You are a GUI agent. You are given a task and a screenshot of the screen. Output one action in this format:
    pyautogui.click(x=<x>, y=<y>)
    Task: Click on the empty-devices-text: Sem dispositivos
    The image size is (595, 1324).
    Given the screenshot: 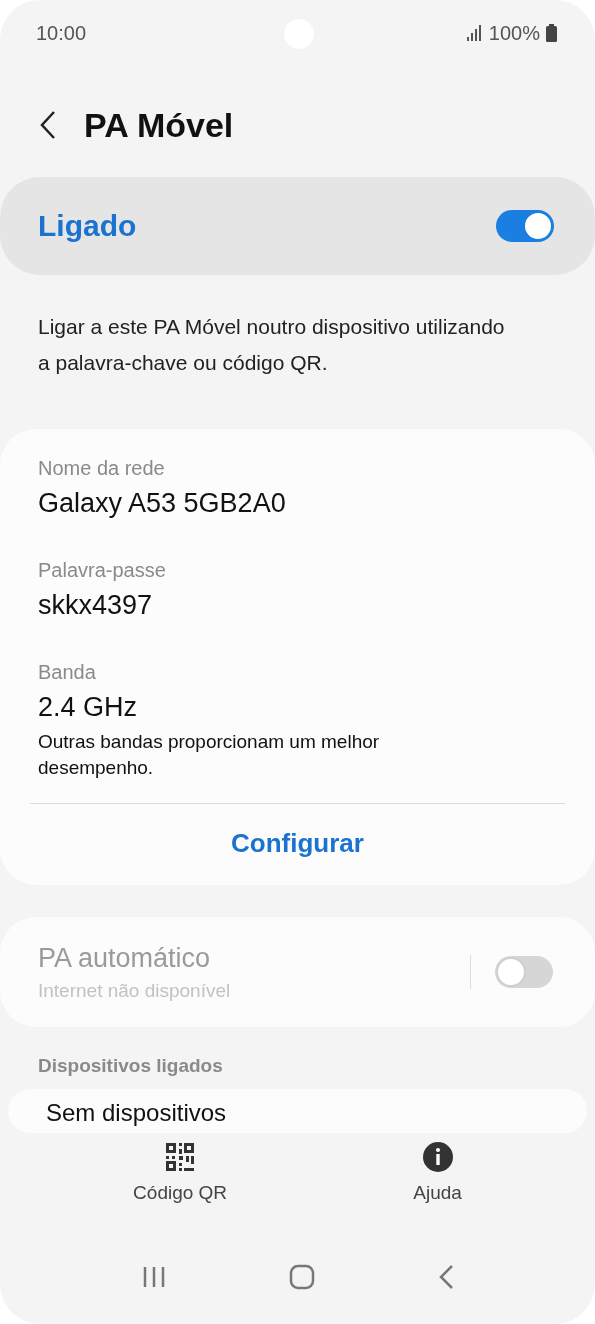 What is the action you would take?
    pyautogui.click(x=136, y=1113)
    